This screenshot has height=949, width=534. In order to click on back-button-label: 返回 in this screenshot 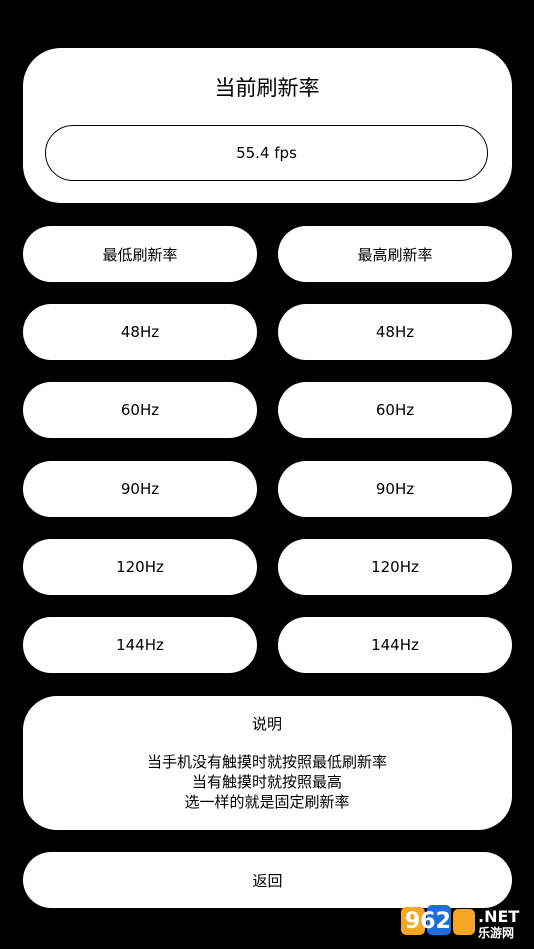, I will do `click(267, 880)`.